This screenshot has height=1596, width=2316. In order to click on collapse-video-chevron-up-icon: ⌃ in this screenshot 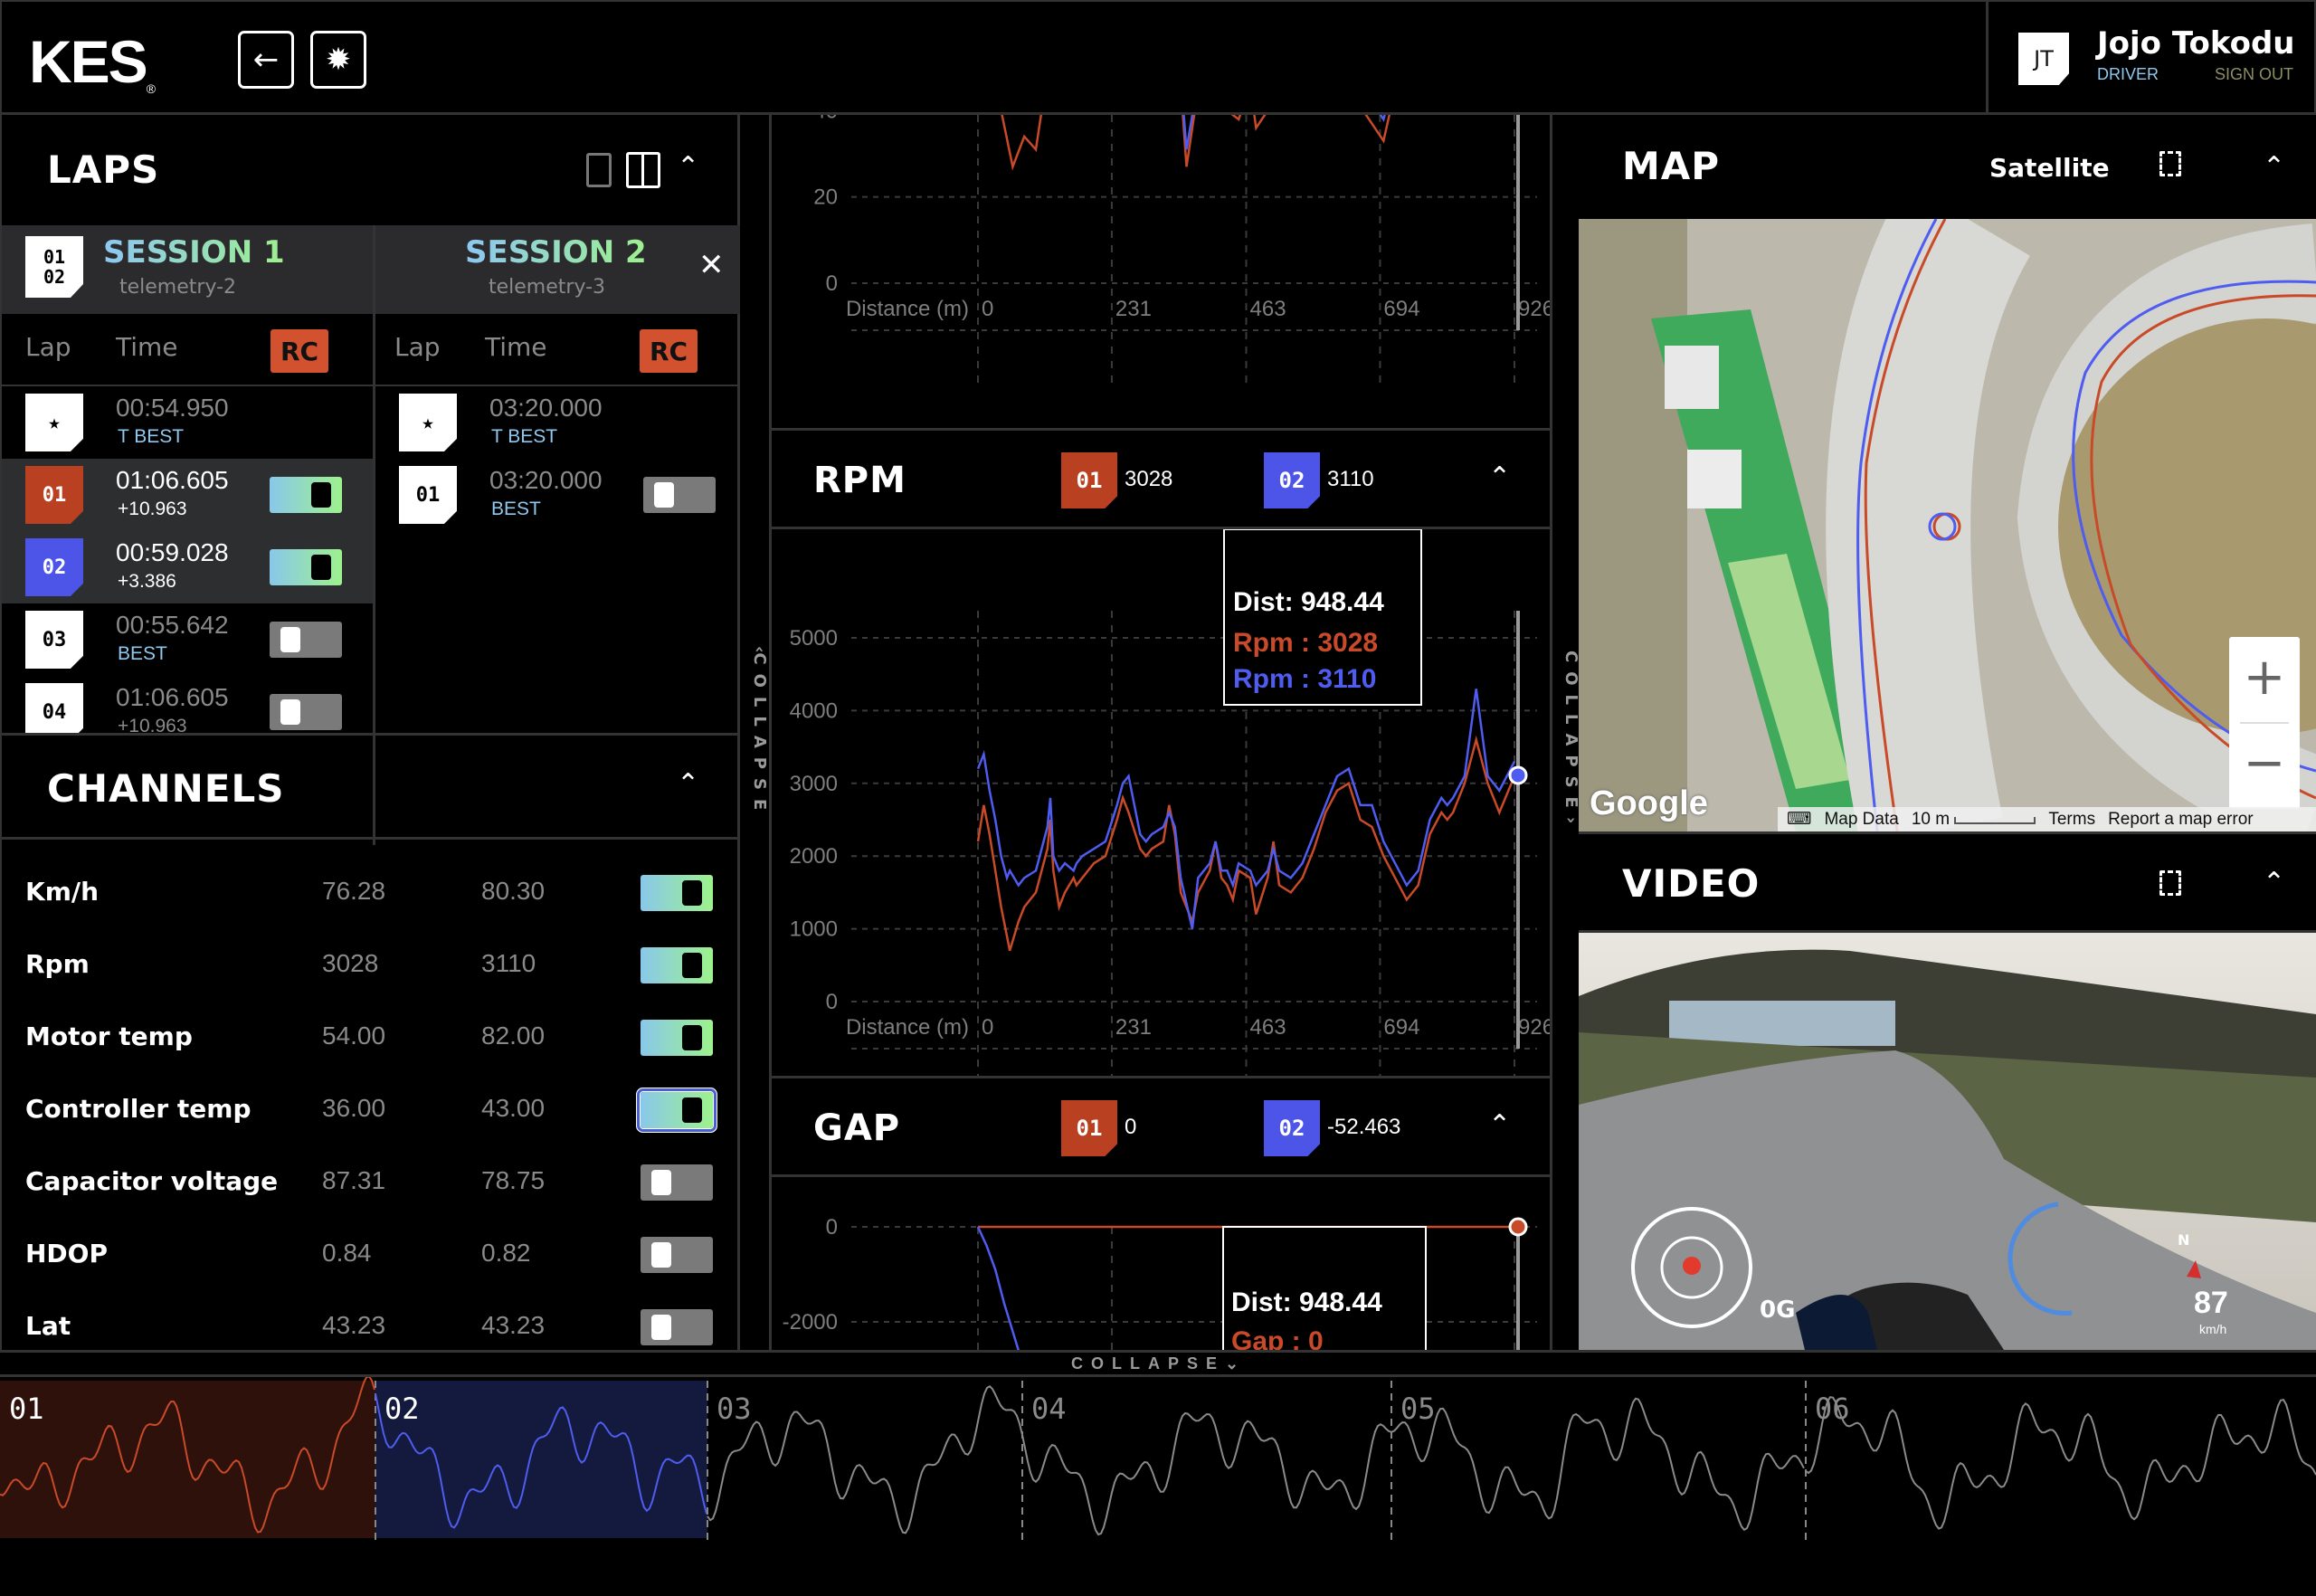, I will do `click(2274, 882)`.